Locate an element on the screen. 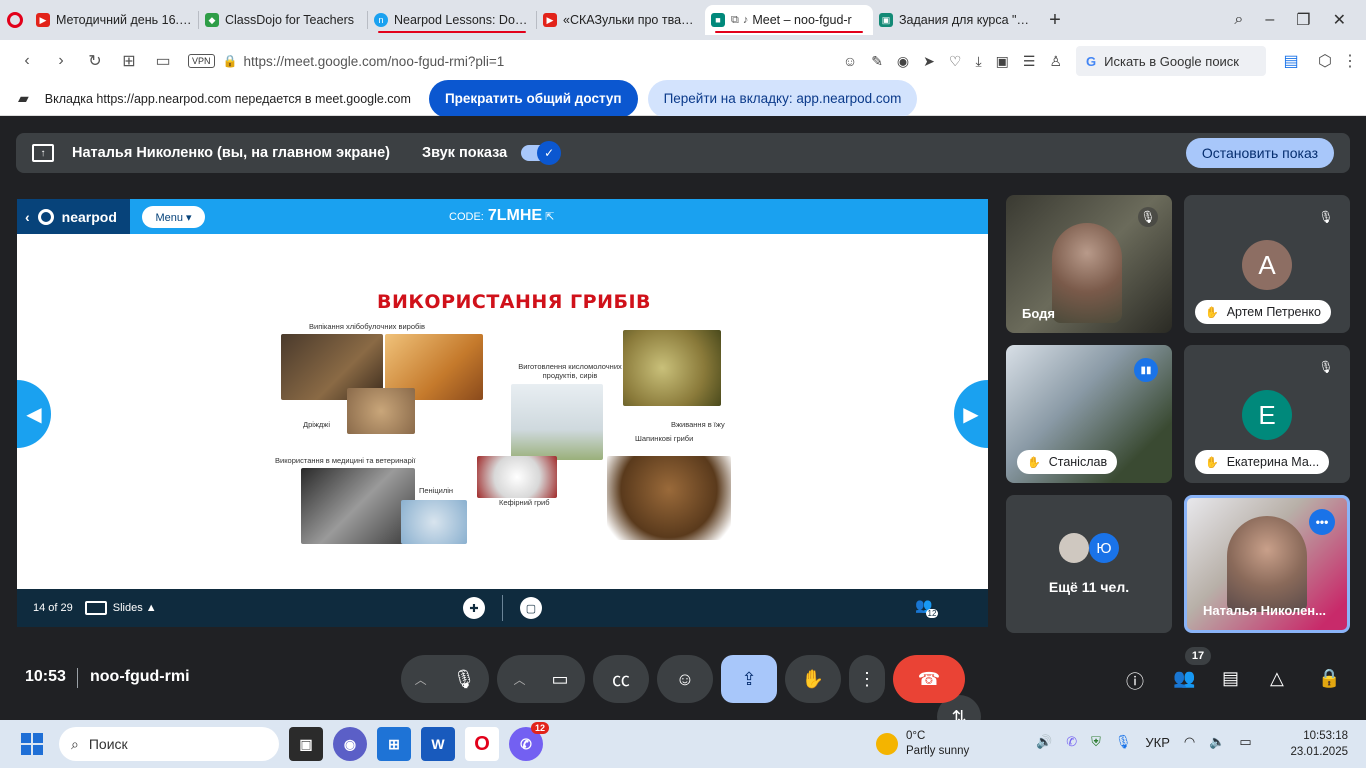 The image size is (1366, 768). minimize-icon: – is located at coordinates (1269, 20).